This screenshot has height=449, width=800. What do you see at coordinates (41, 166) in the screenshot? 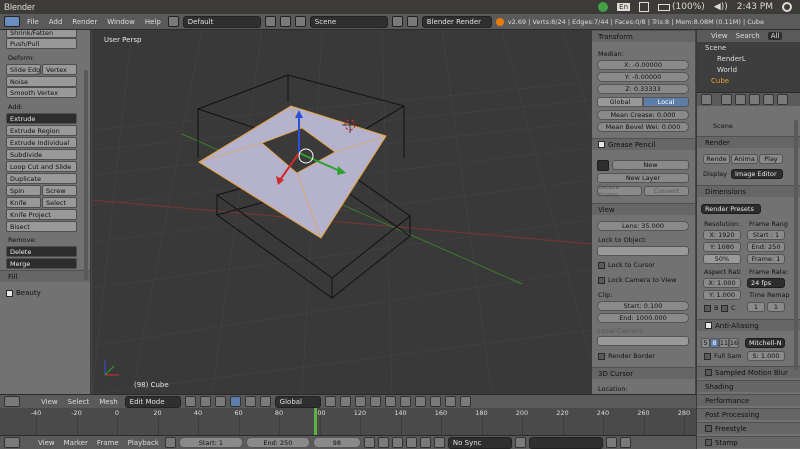
I see `loop-cut-button: Loop Cut and Slide` at bounding box center [41, 166].